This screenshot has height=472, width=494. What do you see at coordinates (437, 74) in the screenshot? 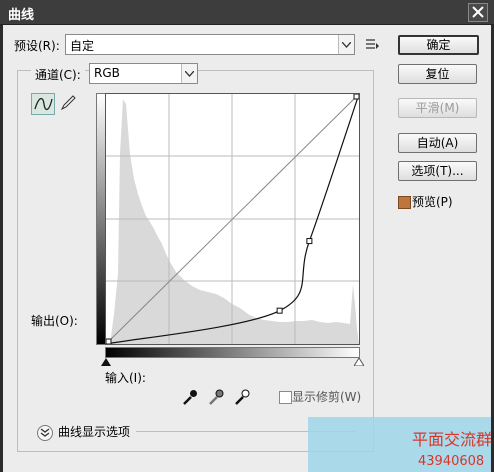
I see `reset-button: 复位` at bounding box center [437, 74].